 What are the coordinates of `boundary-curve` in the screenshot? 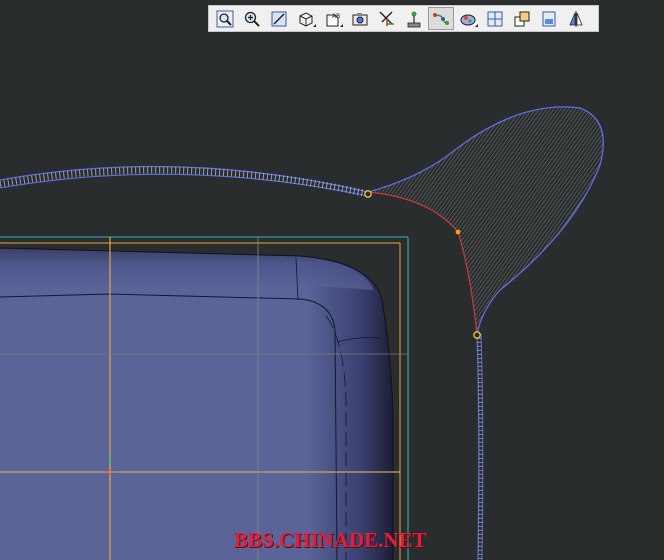 It's located at (184, 181).